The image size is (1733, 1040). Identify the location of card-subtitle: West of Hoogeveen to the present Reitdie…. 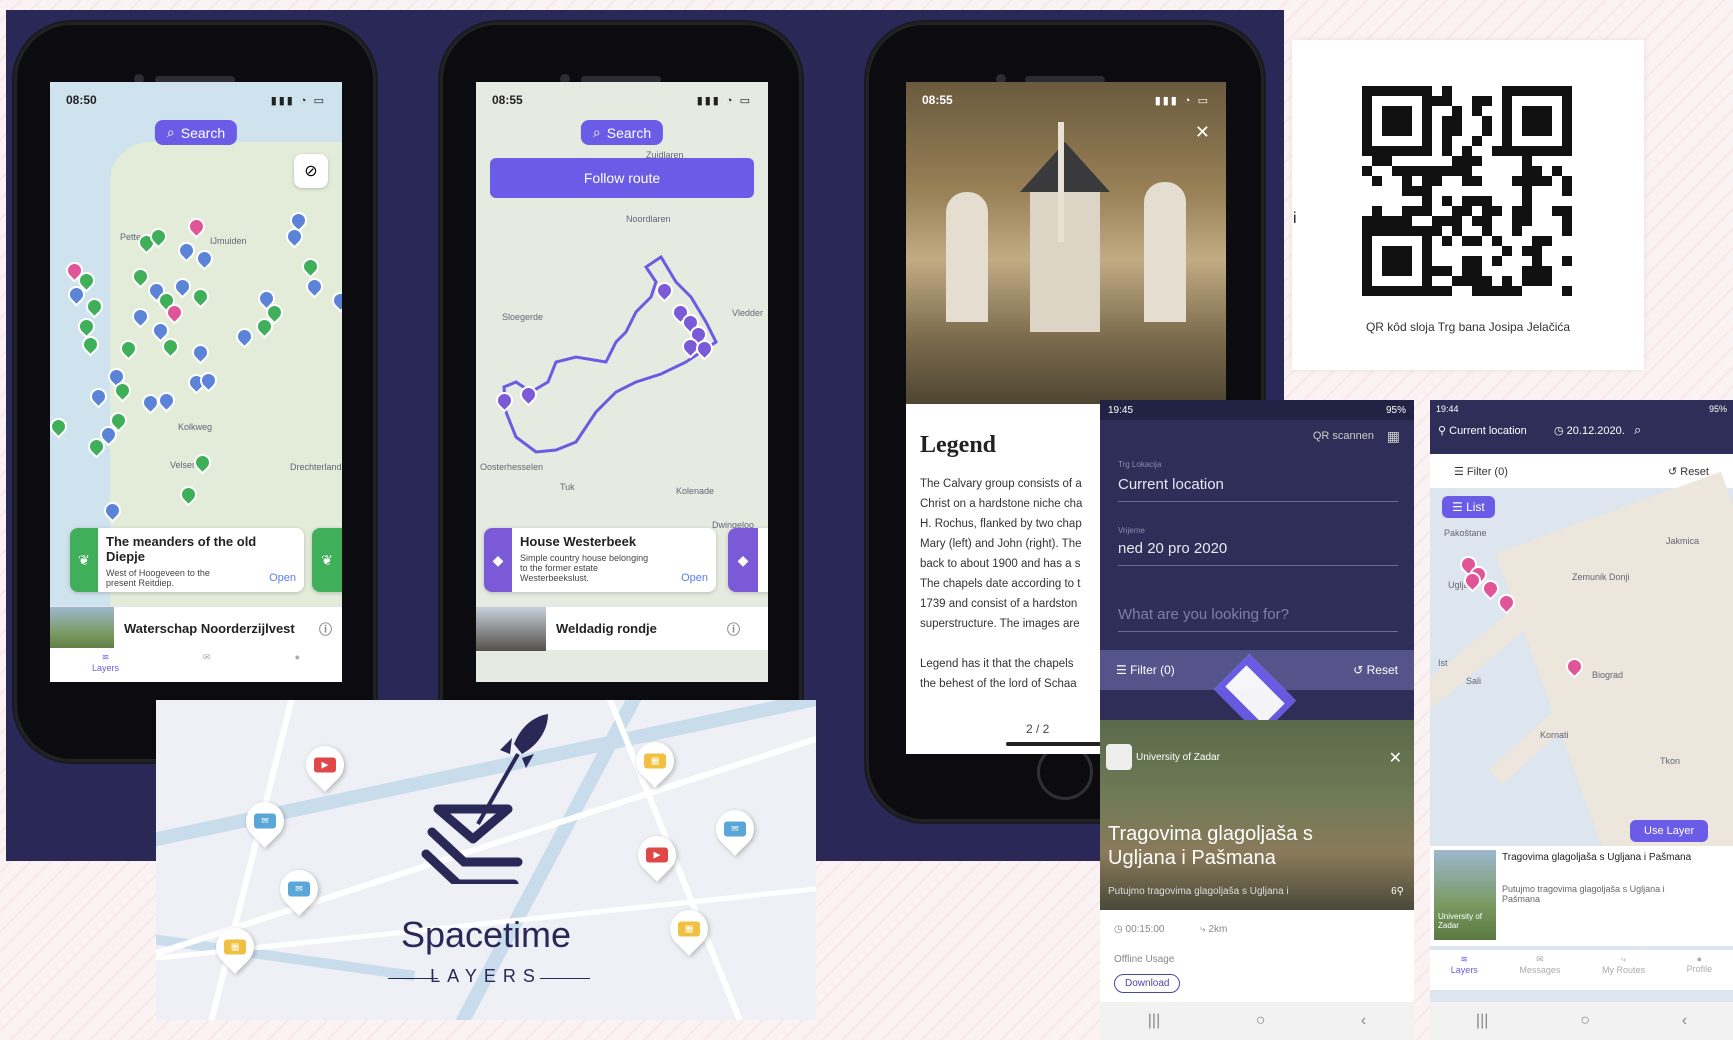
(158, 578).